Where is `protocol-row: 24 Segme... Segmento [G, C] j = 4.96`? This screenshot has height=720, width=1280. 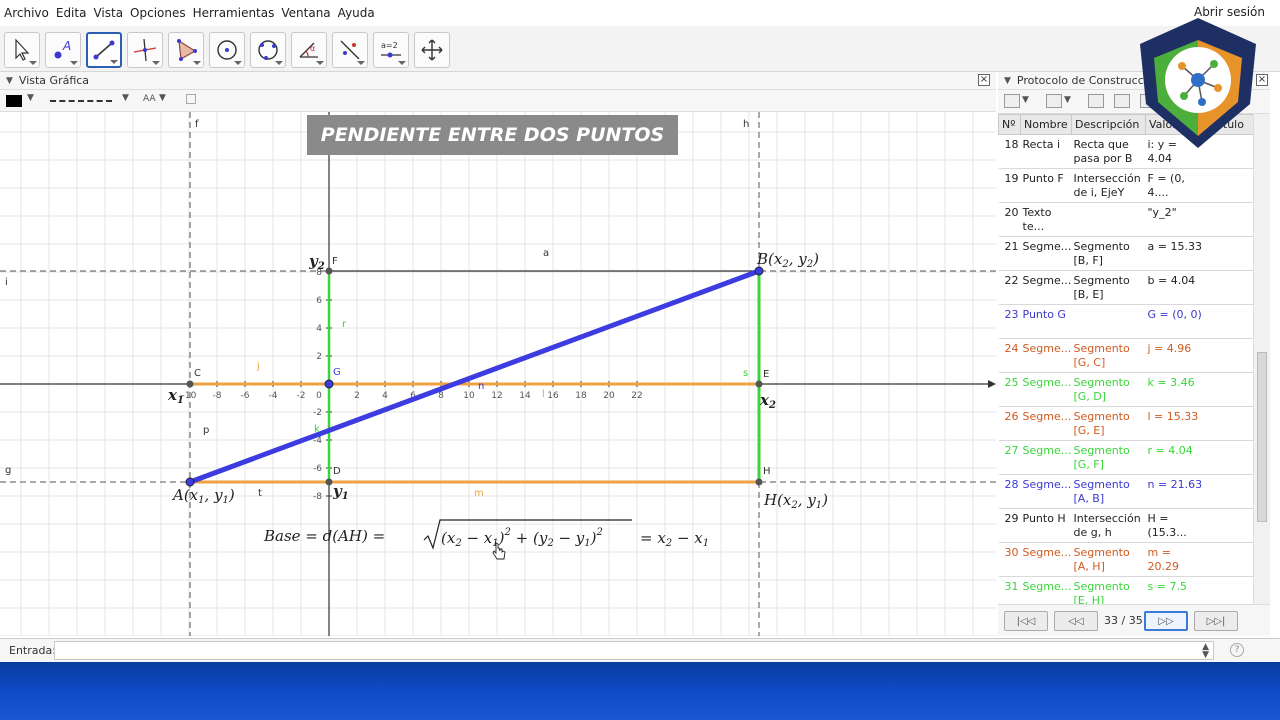 protocol-row: 24 Segme... Segmento [G, C] j = 4.96 is located at coordinates (1125, 355).